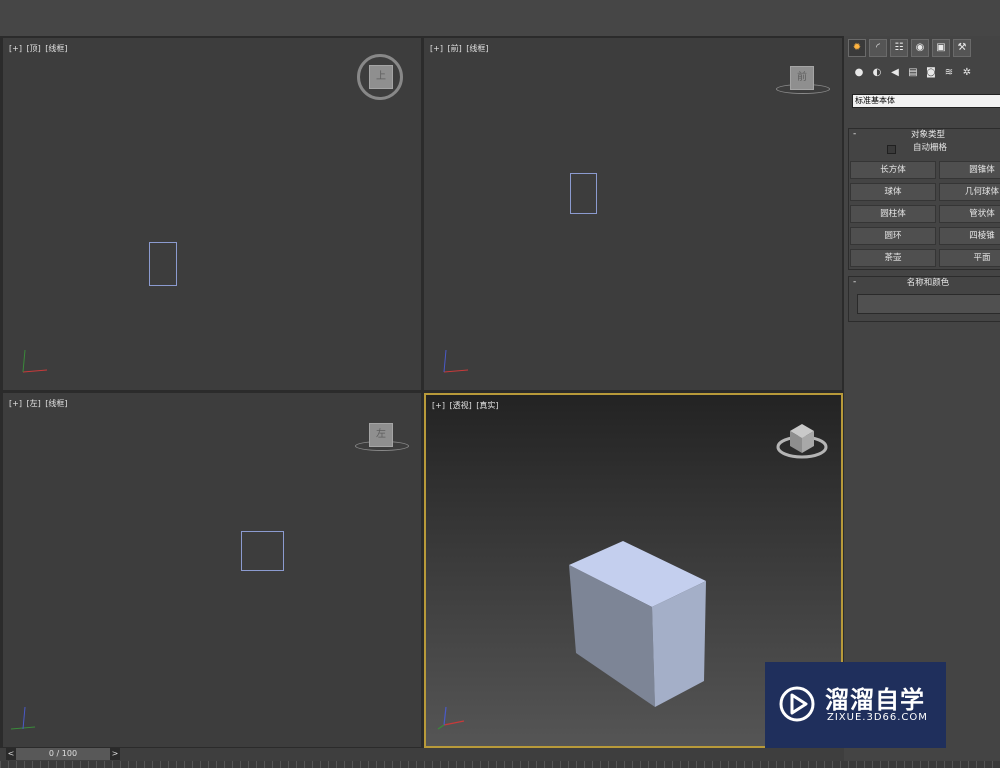 This screenshot has height=768, width=1000. Describe the element at coordinates (899, 48) in the screenshot. I see `hierarchy-tab-icon: ☷` at that location.